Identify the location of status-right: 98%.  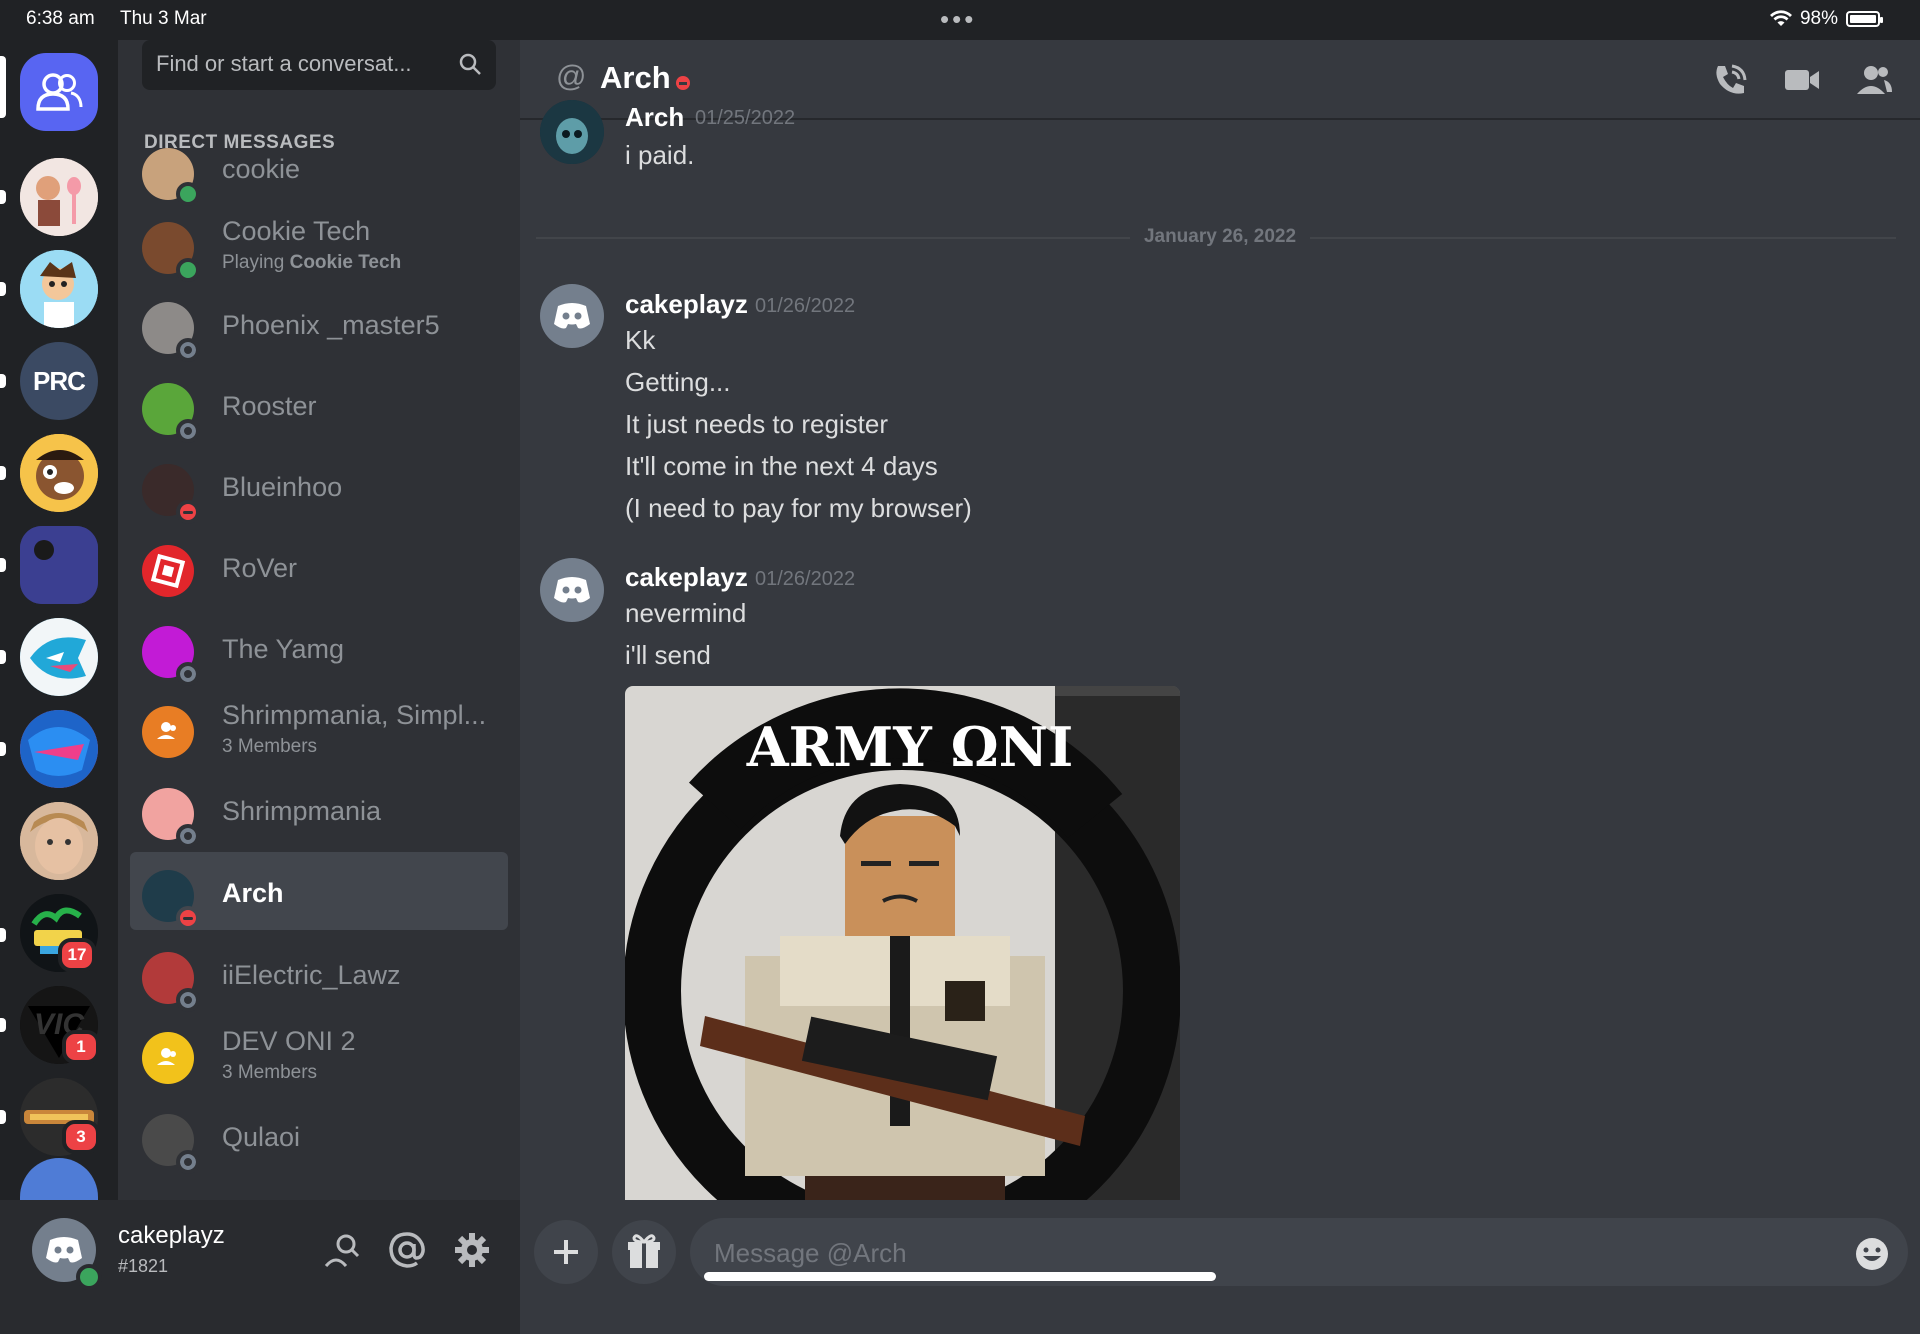
(1826, 19).